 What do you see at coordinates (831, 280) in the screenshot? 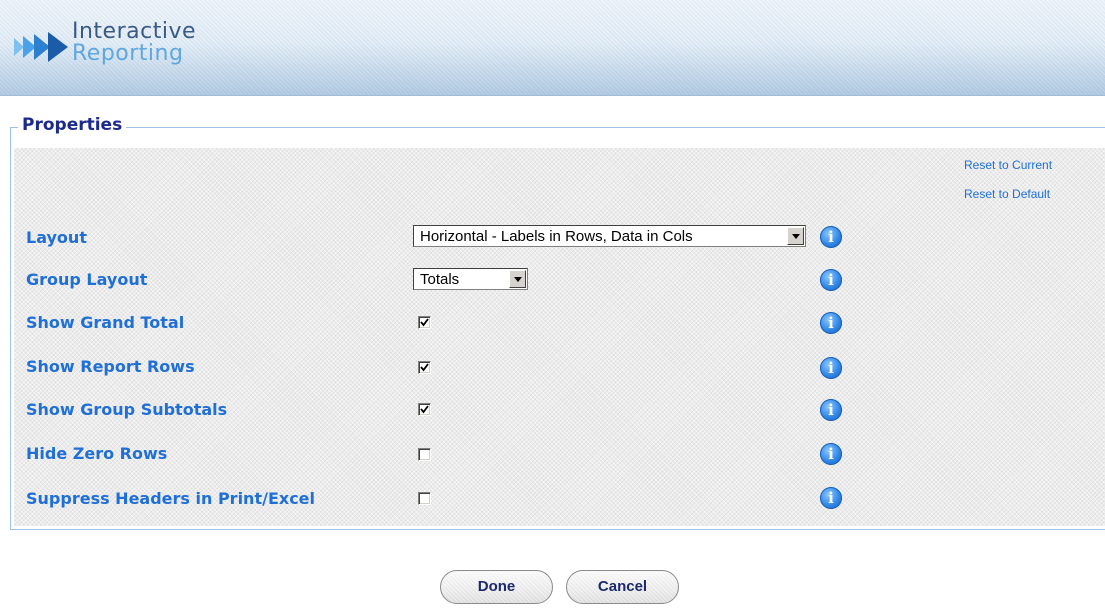
I see `group-layout-info-icon: i` at bounding box center [831, 280].